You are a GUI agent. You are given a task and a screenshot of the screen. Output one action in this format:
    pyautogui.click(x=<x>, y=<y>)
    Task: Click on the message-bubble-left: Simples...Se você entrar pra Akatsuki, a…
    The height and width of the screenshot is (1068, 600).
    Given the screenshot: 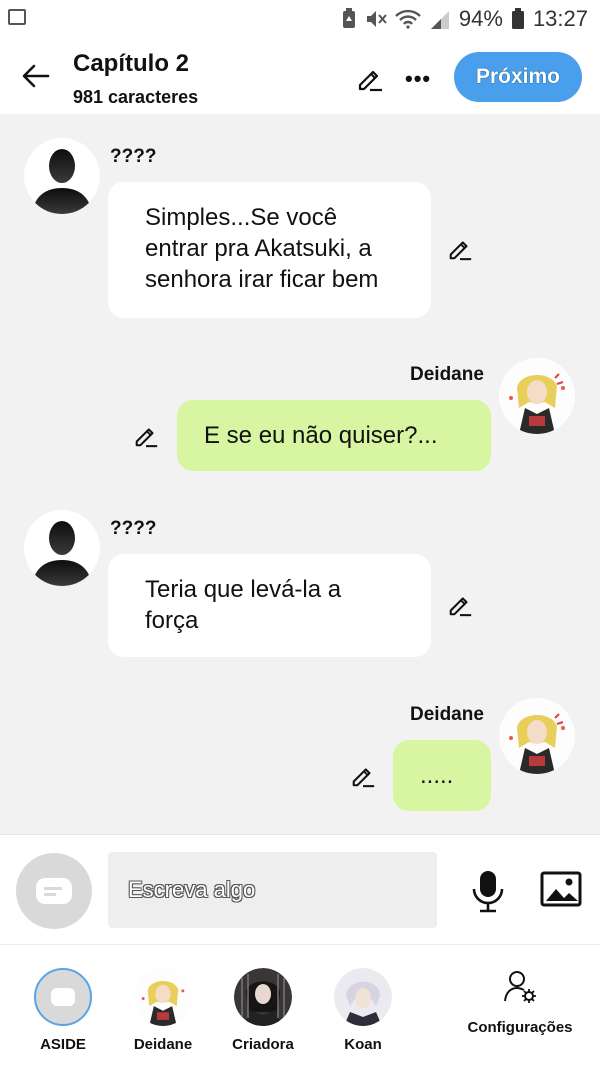 What is the action you would take?
    pyautogui.click(x=269, y=250)
    